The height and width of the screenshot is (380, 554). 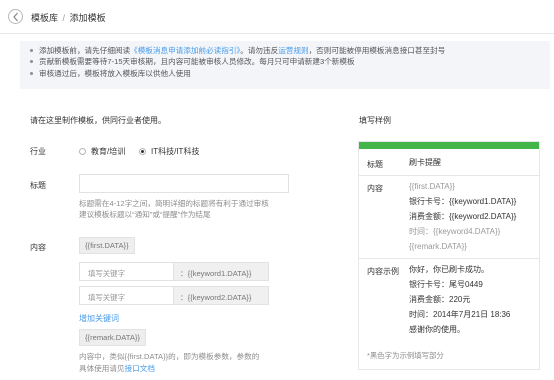 I want to click on industry-option-it: IT科技/IT科技, so click(x=169, y=151).